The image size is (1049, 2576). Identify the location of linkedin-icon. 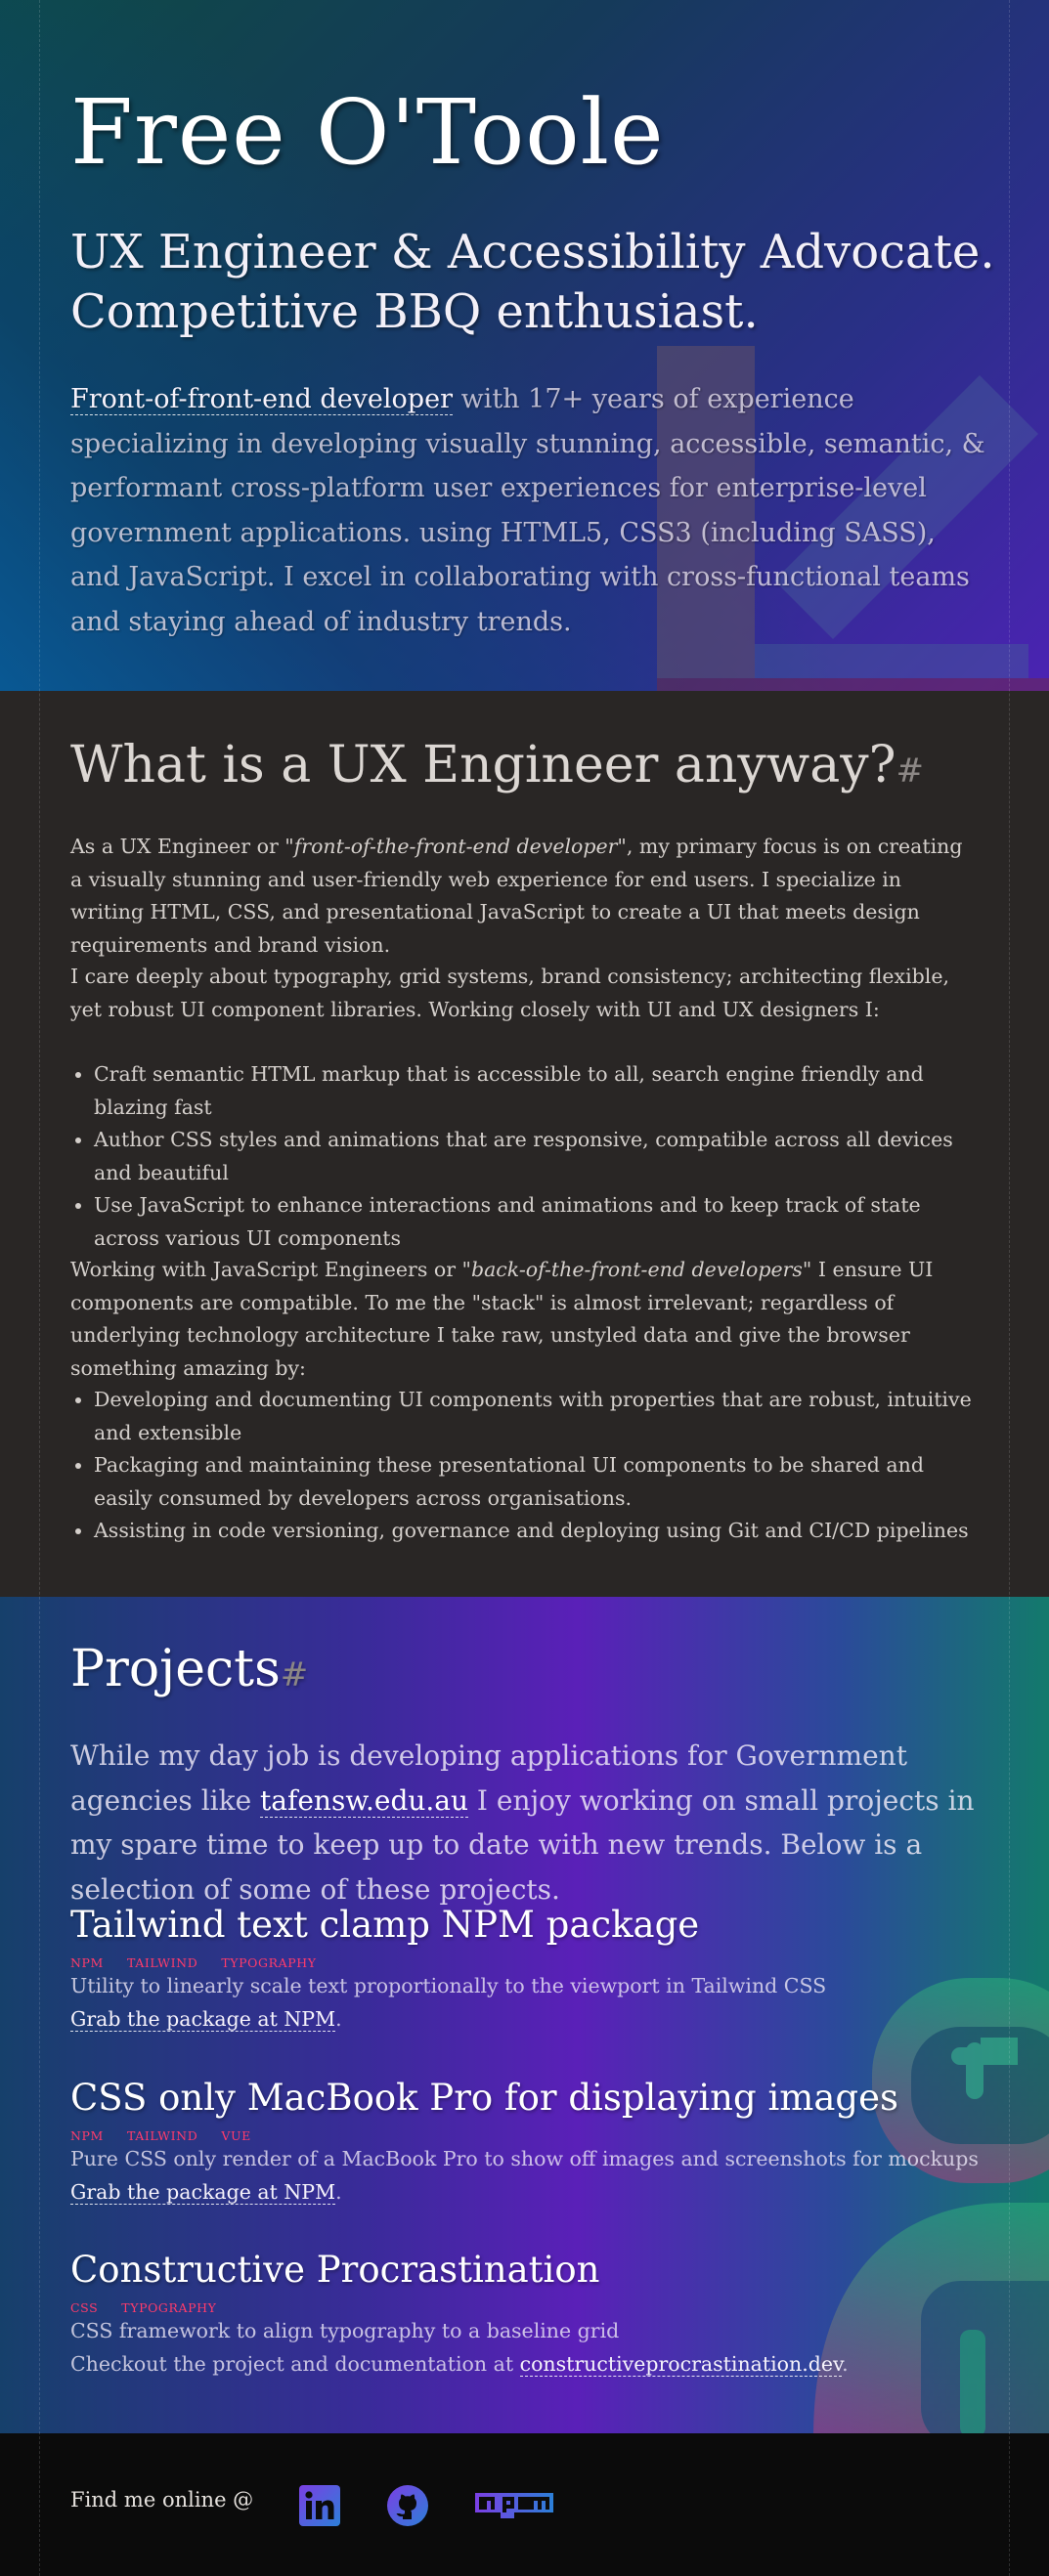
(319, 2506).